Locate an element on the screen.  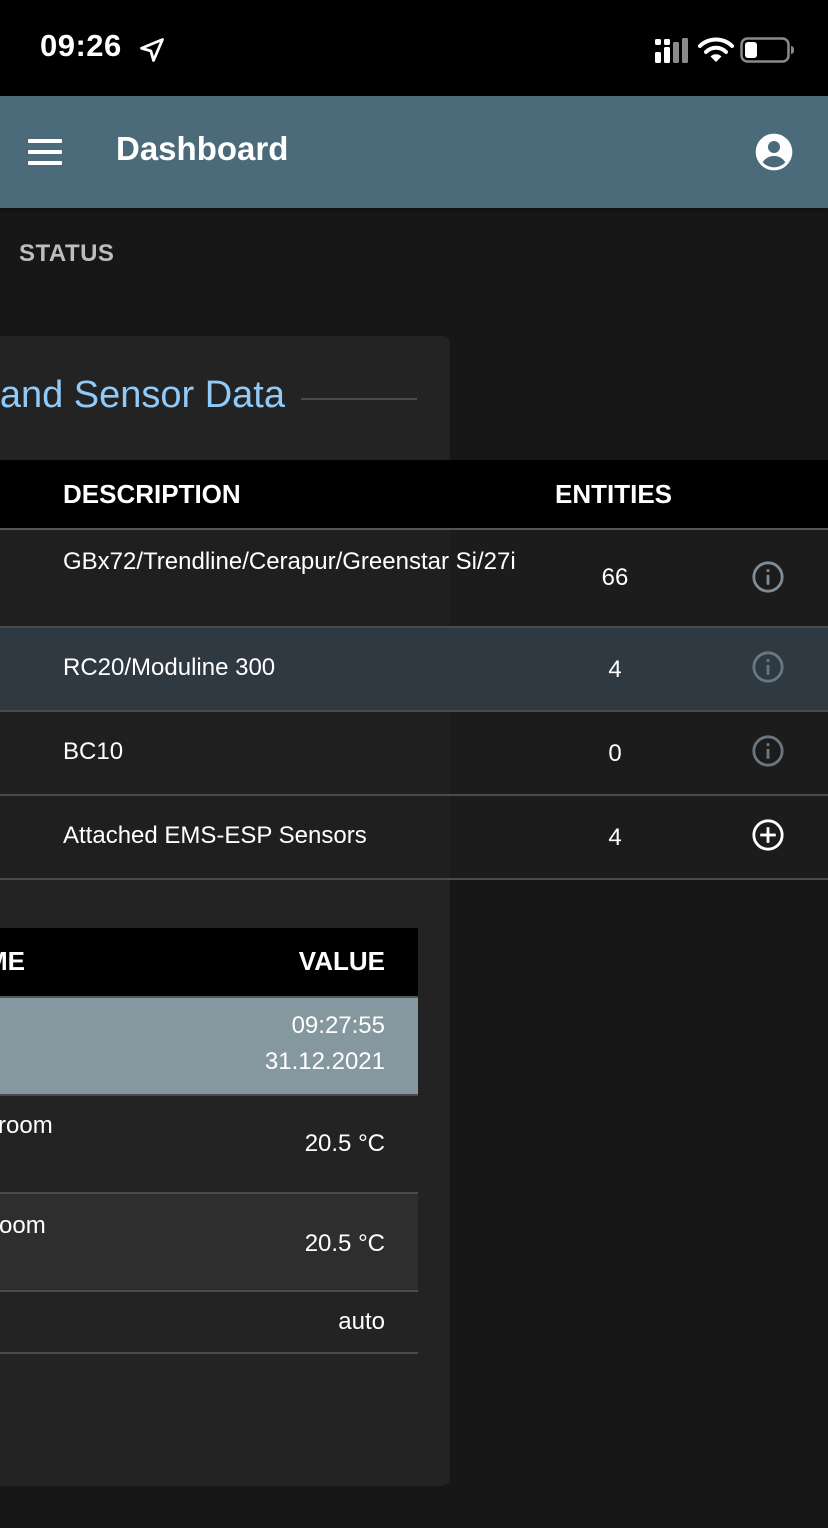
table-row: auto is located at coordinates (209, 1323).